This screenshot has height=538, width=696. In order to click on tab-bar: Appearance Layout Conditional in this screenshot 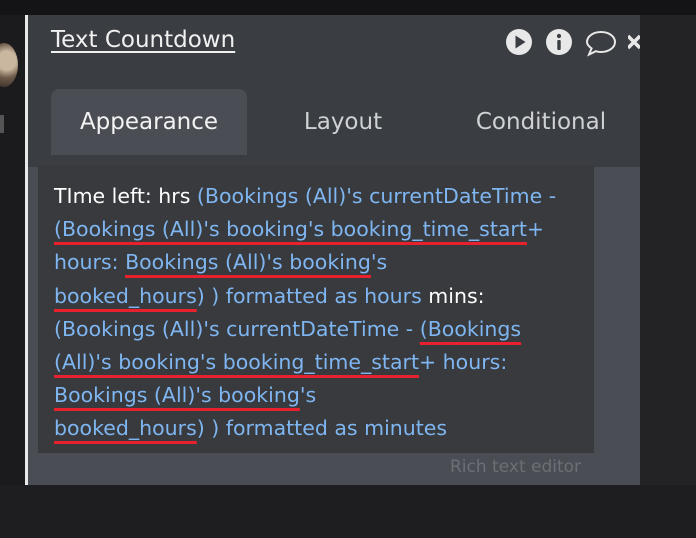, I will do `click(334, 122)`.